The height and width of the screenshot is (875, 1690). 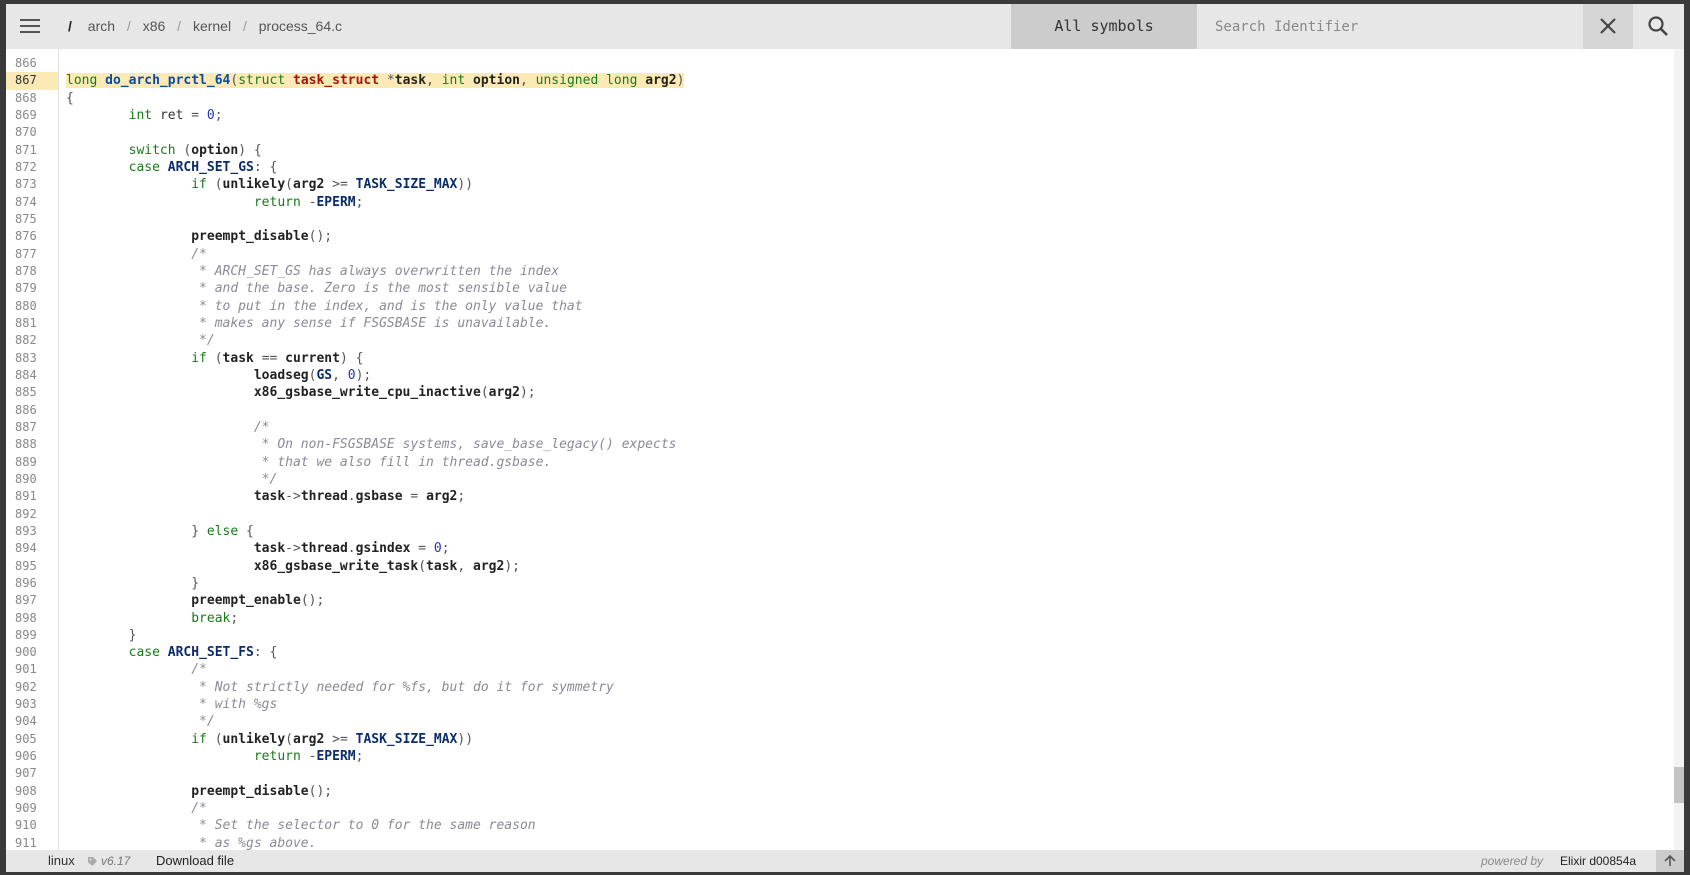 What do you see at coordinates (32, 704) in the screenshot?
I see `line-number: 903` at bounding box center [32, 704].